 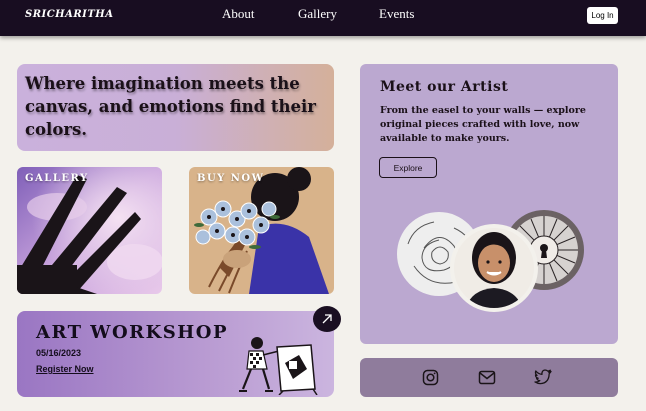 I want to click on gallery-brushes-image, so click(x=89, y=230).